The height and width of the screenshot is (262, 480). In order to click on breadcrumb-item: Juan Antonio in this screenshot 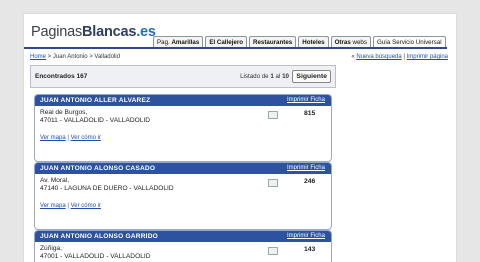, I will do `click(70, 57)`.